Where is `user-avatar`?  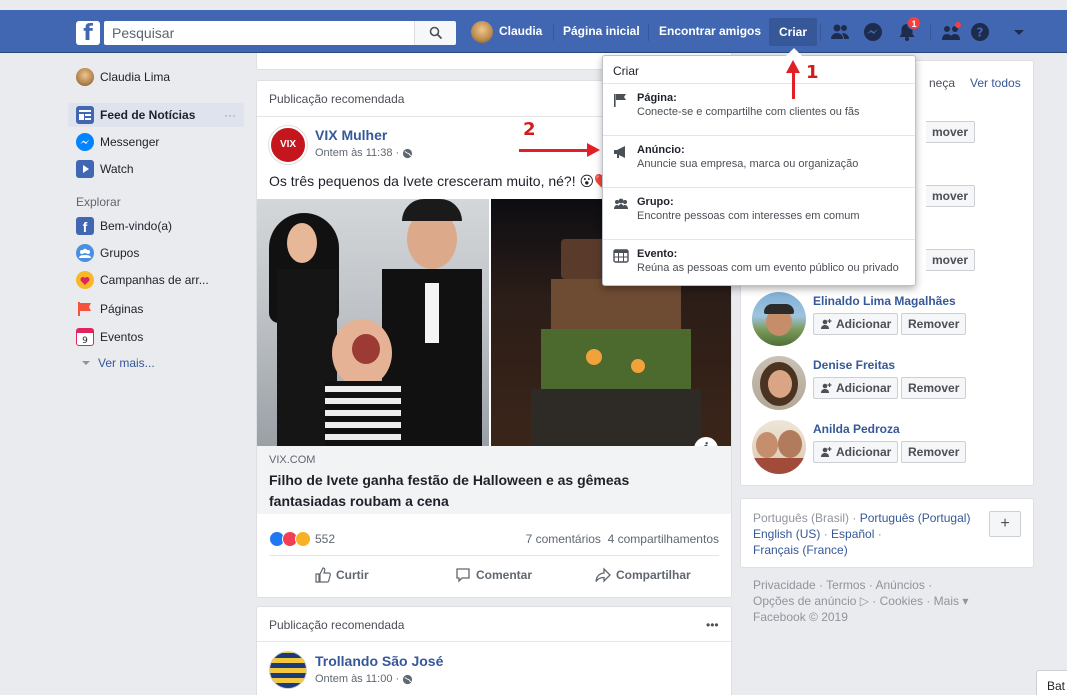
user-avatar is located at coordinates (482, 32).